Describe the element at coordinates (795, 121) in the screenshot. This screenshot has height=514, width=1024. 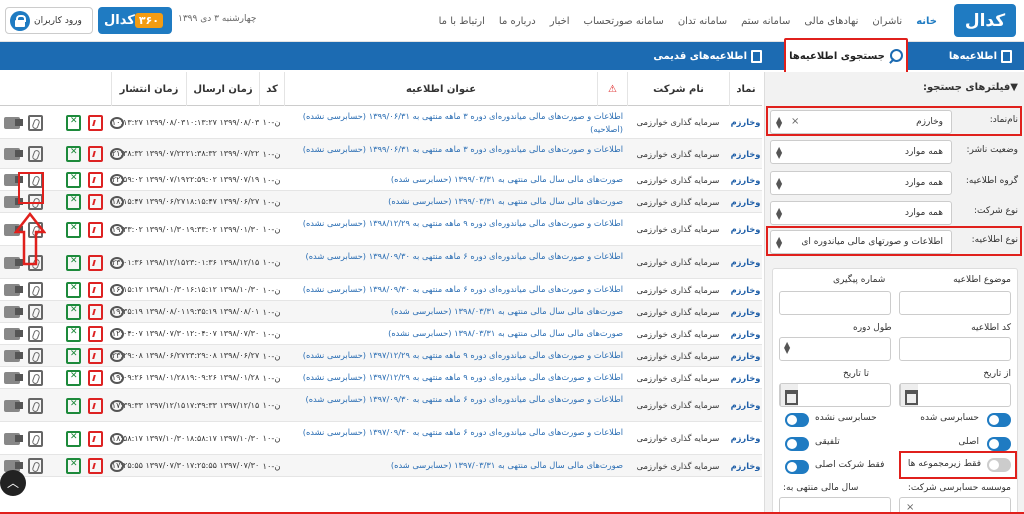
I see `clear-icon: ×` at that location.